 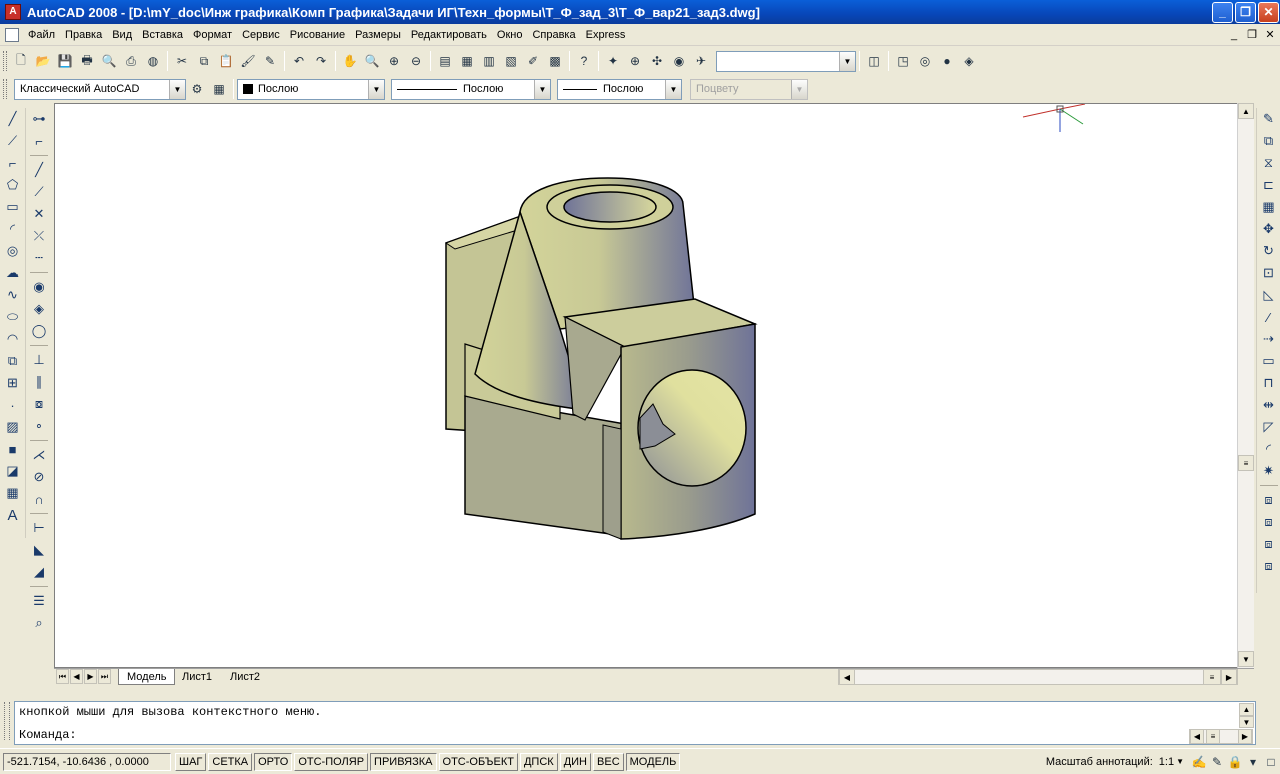 I want to click on lock-toolbars-icon: ▦, so click(x=219, y=89).